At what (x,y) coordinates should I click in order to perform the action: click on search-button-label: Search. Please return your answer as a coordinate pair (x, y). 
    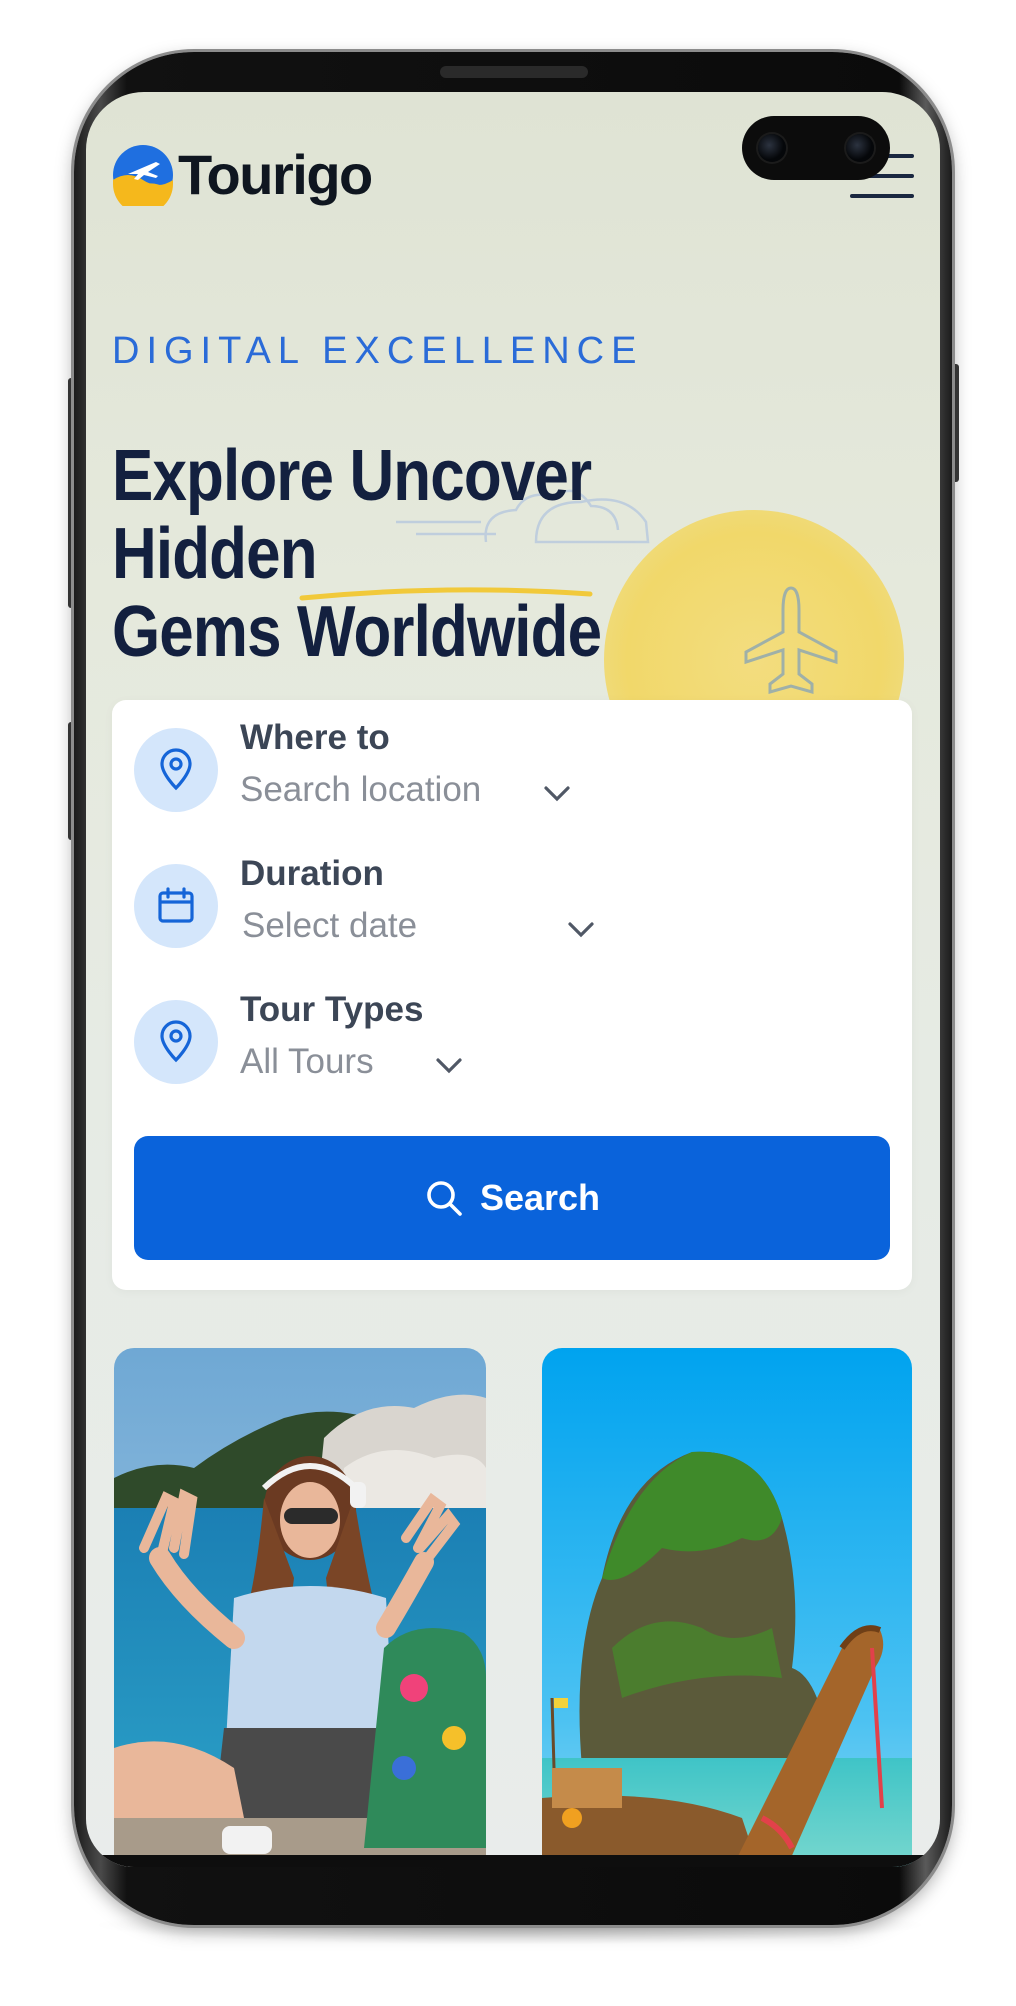
    Looking at the image, I should click on (540, 1197).